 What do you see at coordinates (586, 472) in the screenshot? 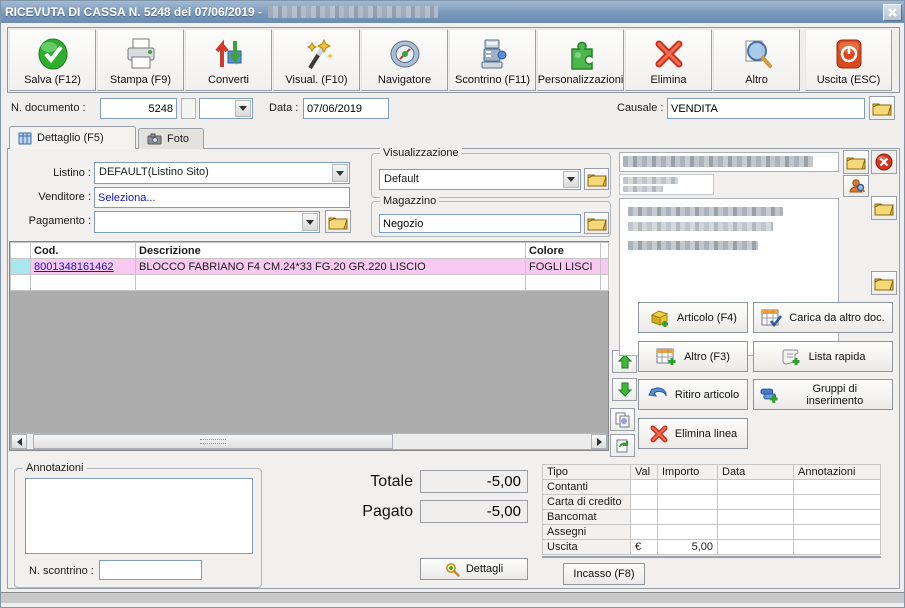
I see `pay-header-tipo: Tipo` at bounding box center [586, 472].